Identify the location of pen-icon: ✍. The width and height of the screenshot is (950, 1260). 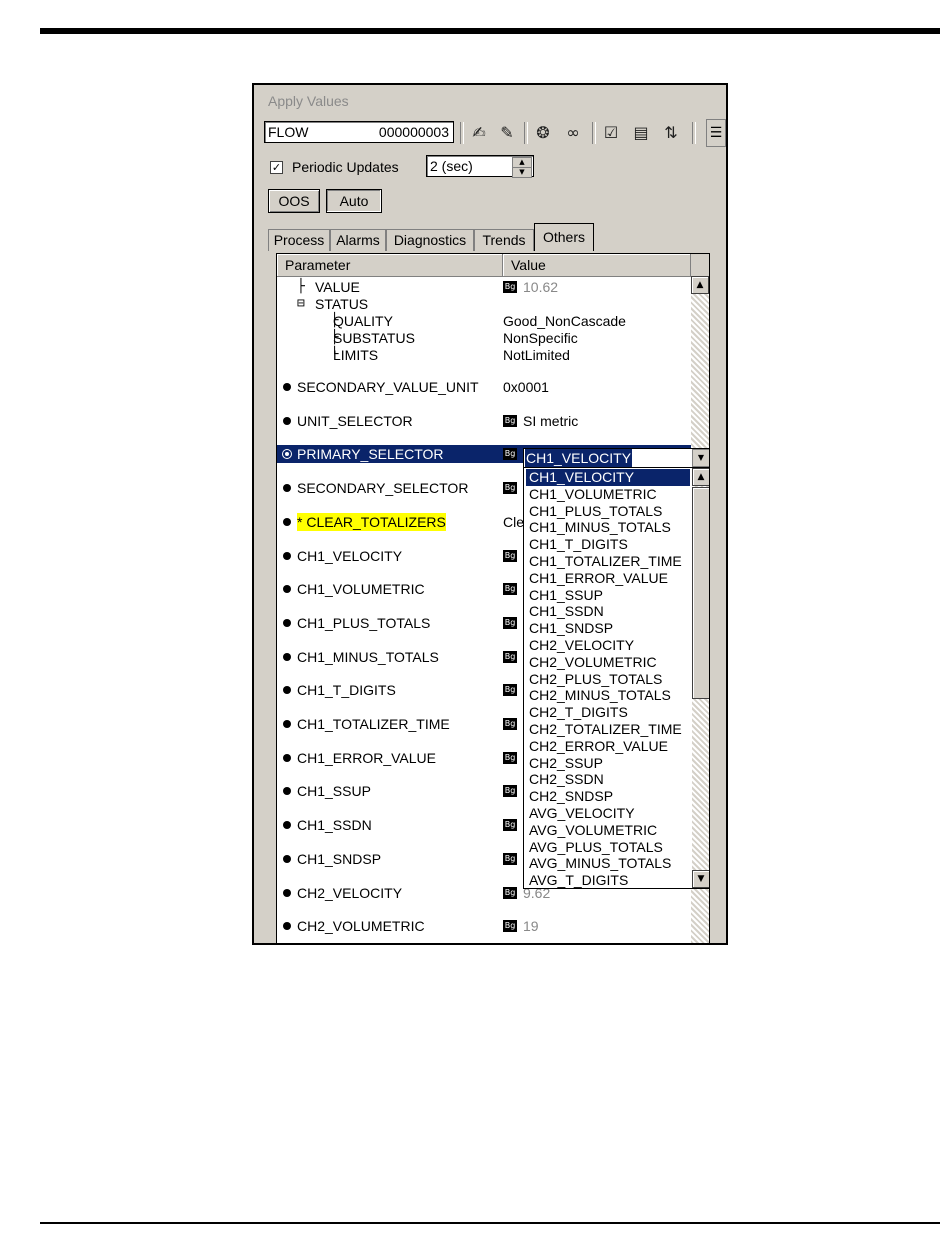
(479, 133).